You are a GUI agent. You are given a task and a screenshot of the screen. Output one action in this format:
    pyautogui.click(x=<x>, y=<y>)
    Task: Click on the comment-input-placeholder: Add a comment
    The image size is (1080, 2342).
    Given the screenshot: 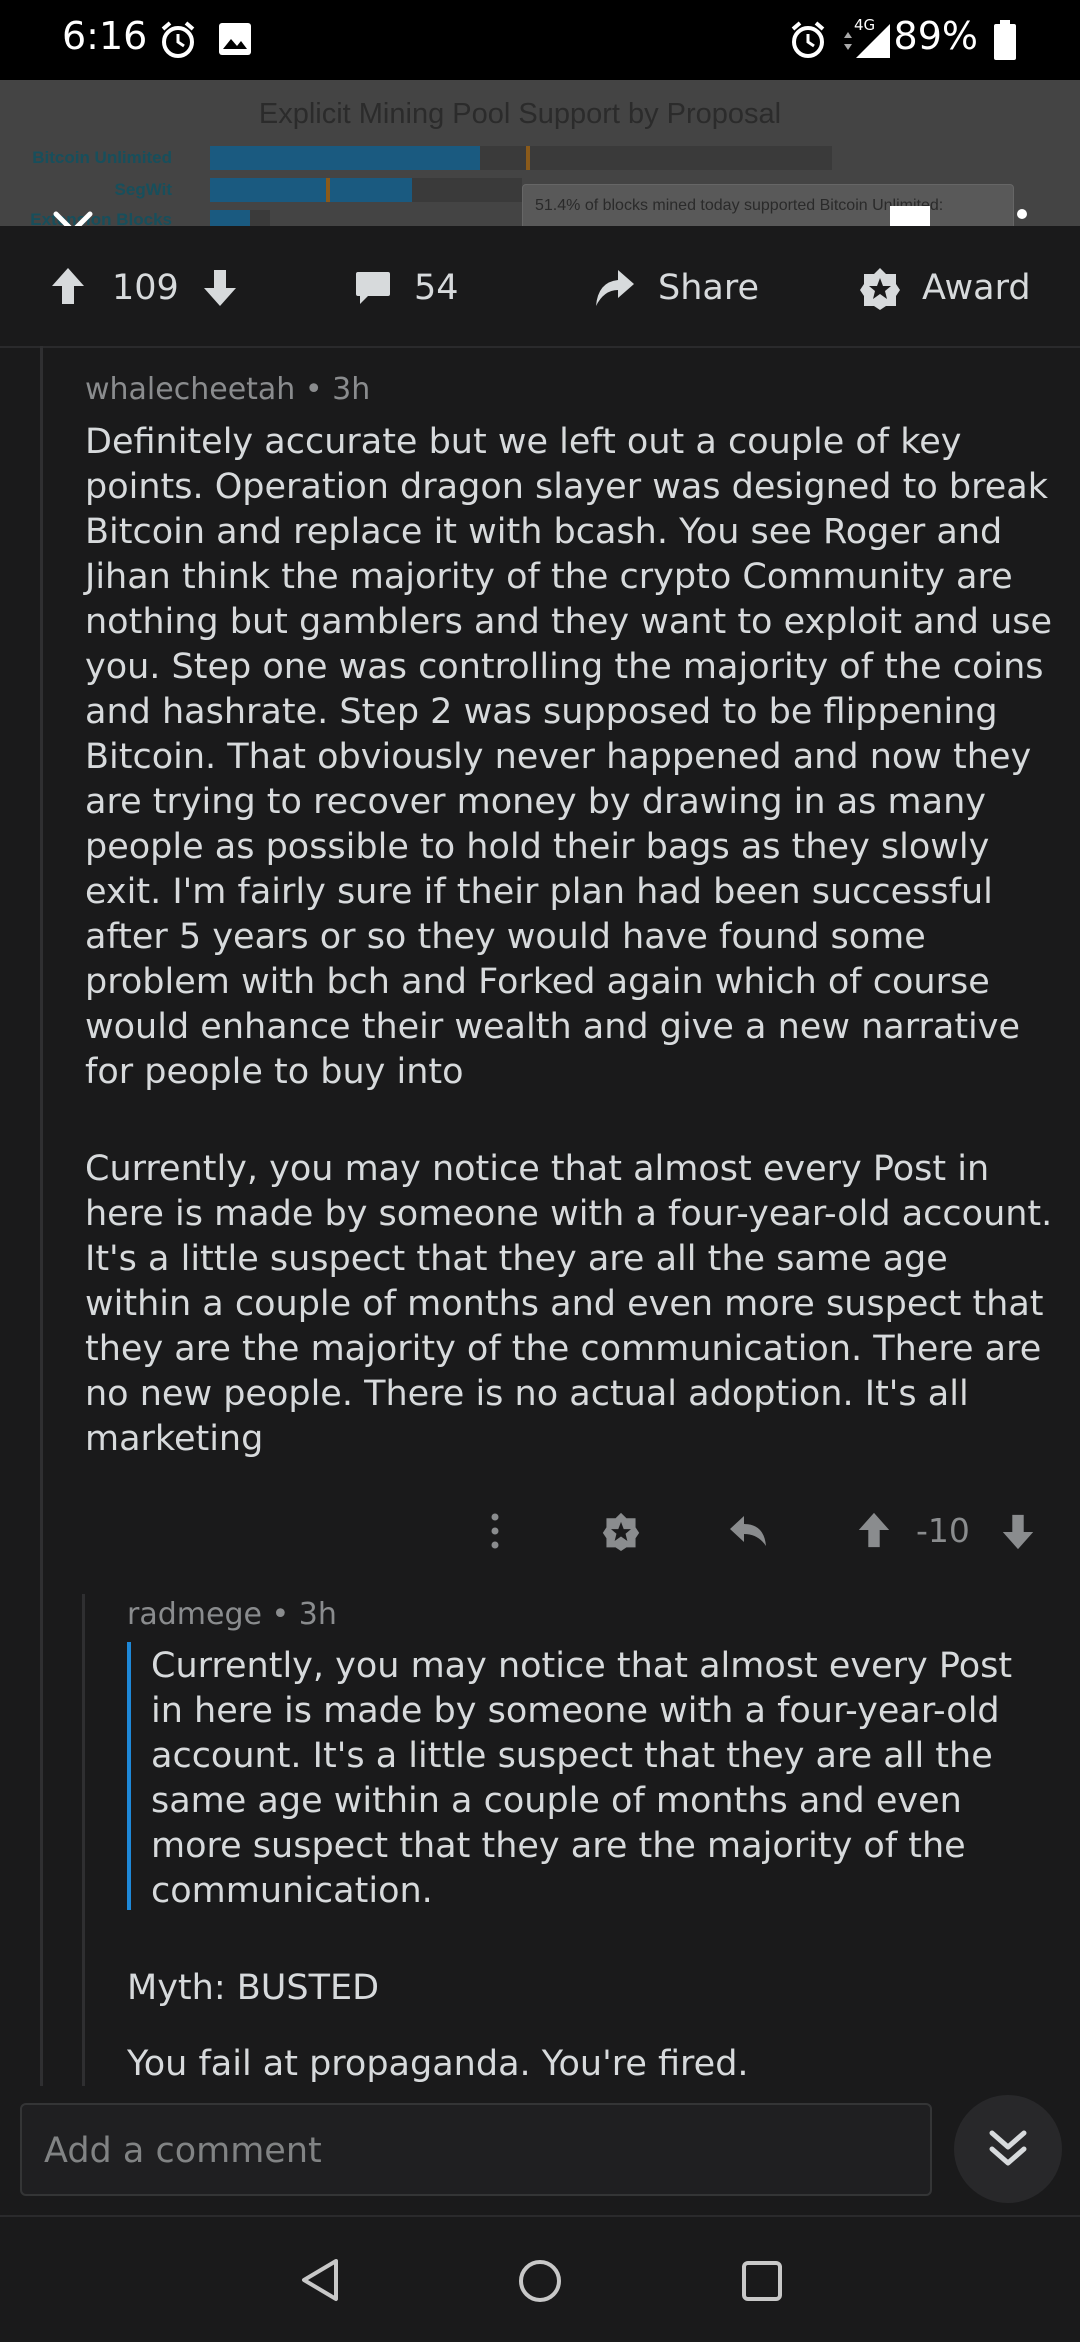 What is the action you would take?
    pyautogui.click(x=183, y=2151)
    